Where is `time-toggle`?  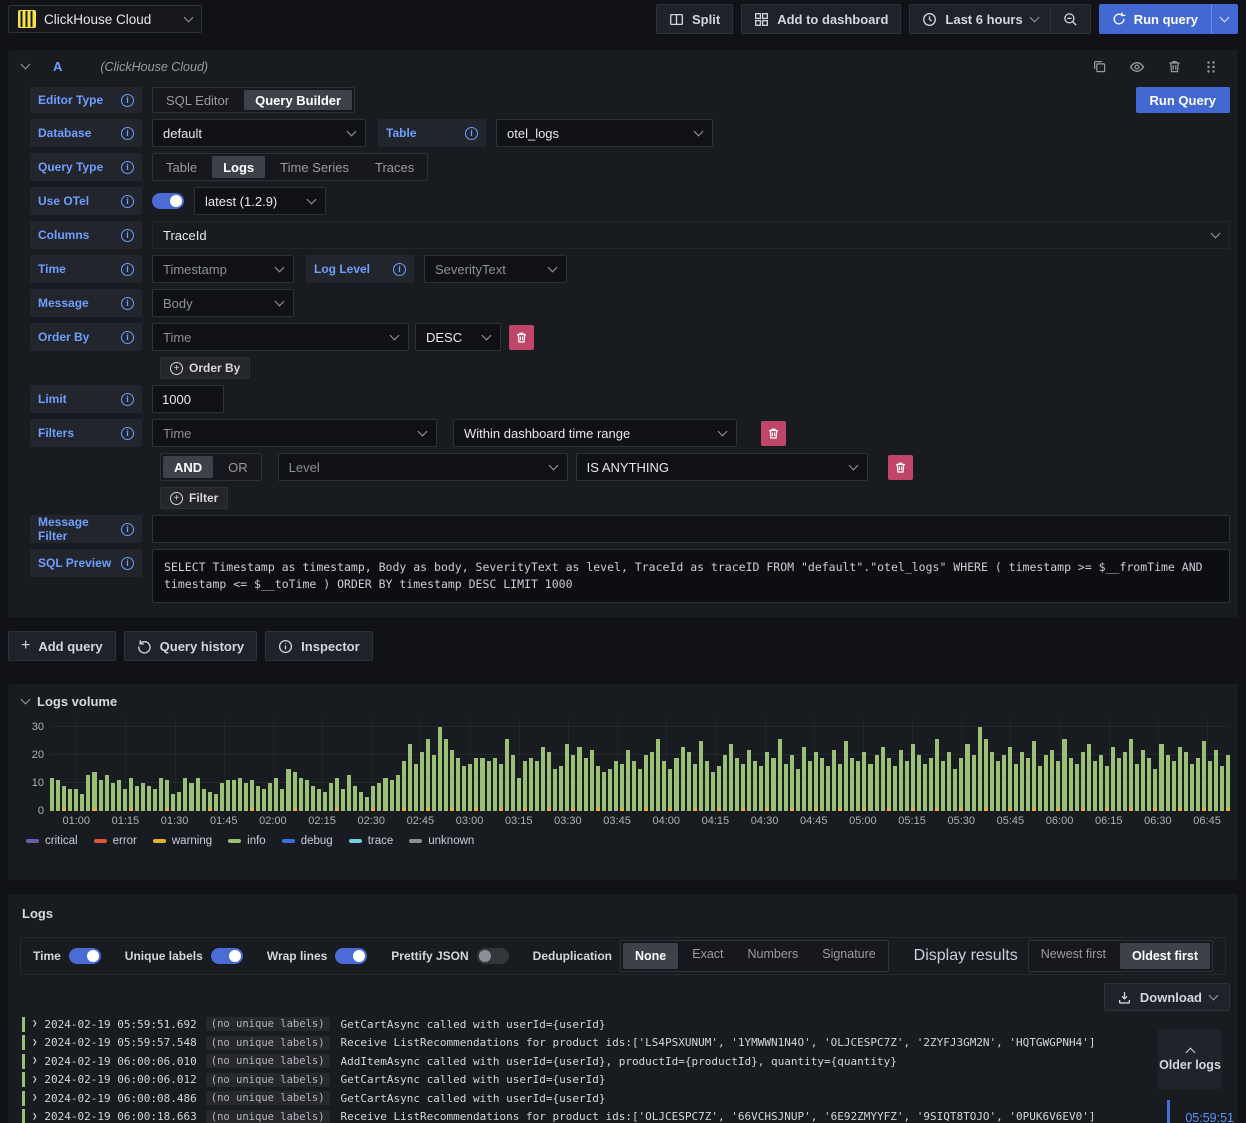 time-toggle is located at coordinates (84, 956).